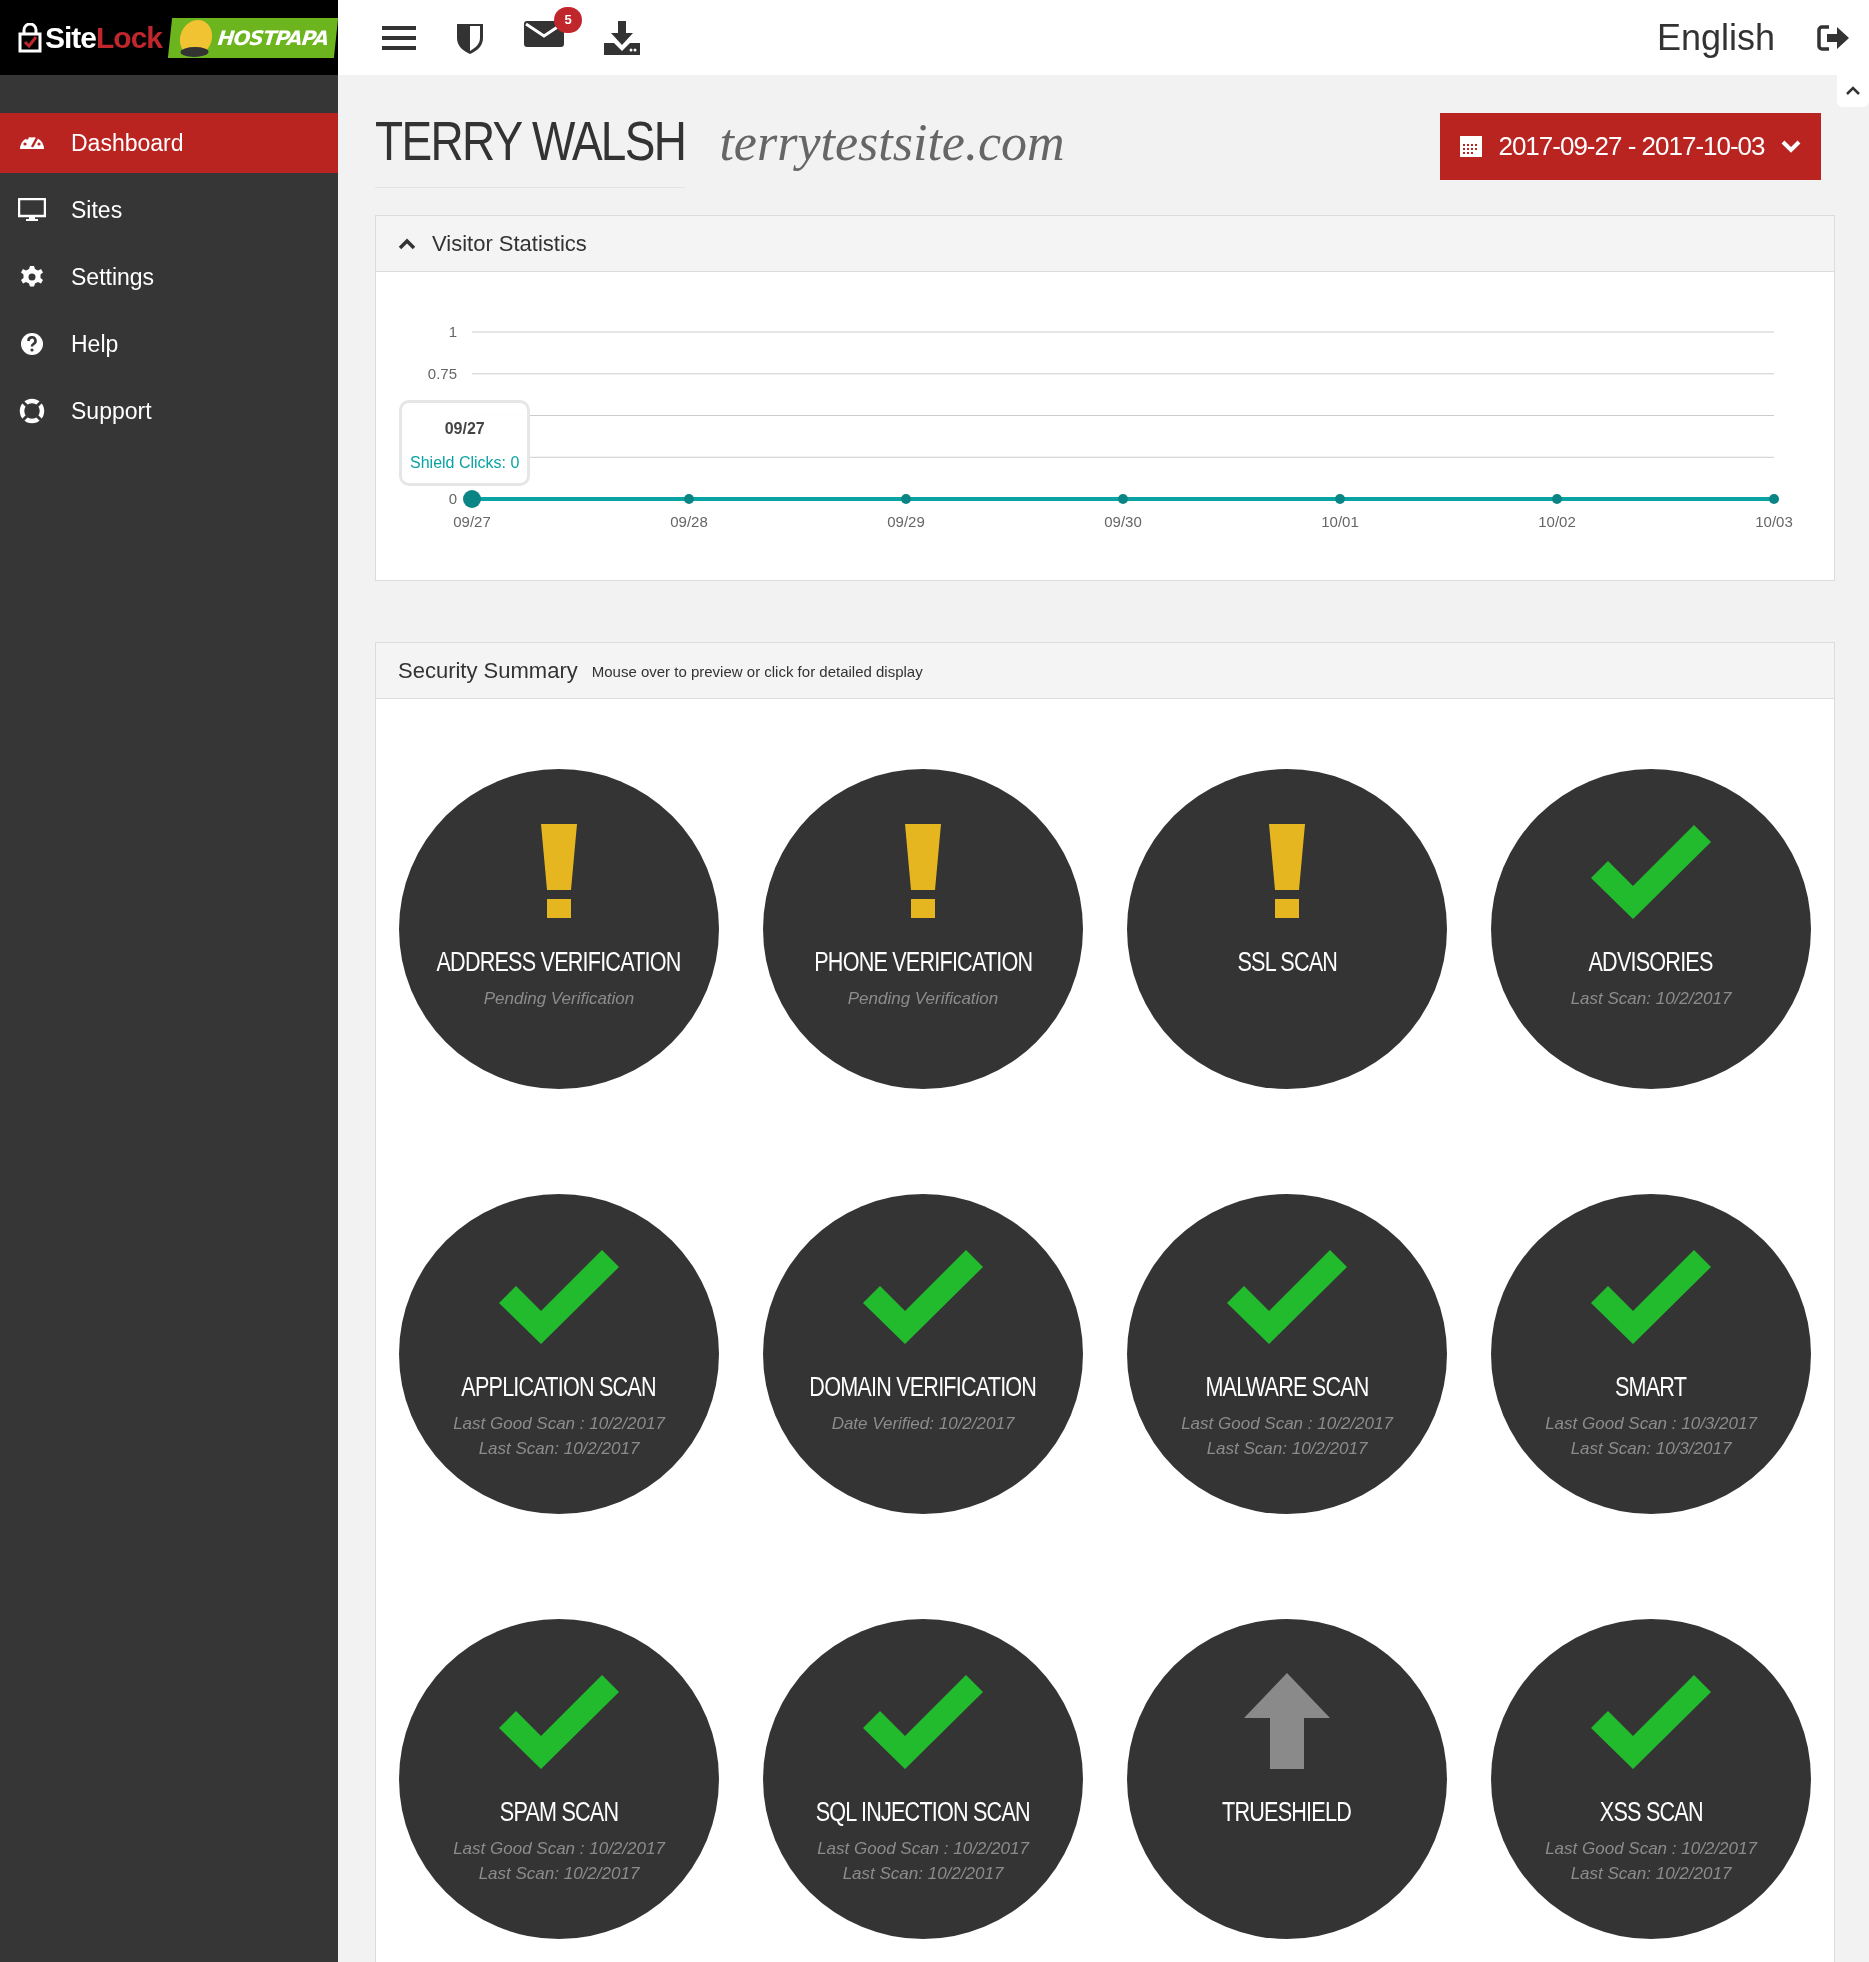 The image size is (1869, 1962). Describe the element at coordinates (622, 37) in the screenshot. I see `download-icon` at that location.